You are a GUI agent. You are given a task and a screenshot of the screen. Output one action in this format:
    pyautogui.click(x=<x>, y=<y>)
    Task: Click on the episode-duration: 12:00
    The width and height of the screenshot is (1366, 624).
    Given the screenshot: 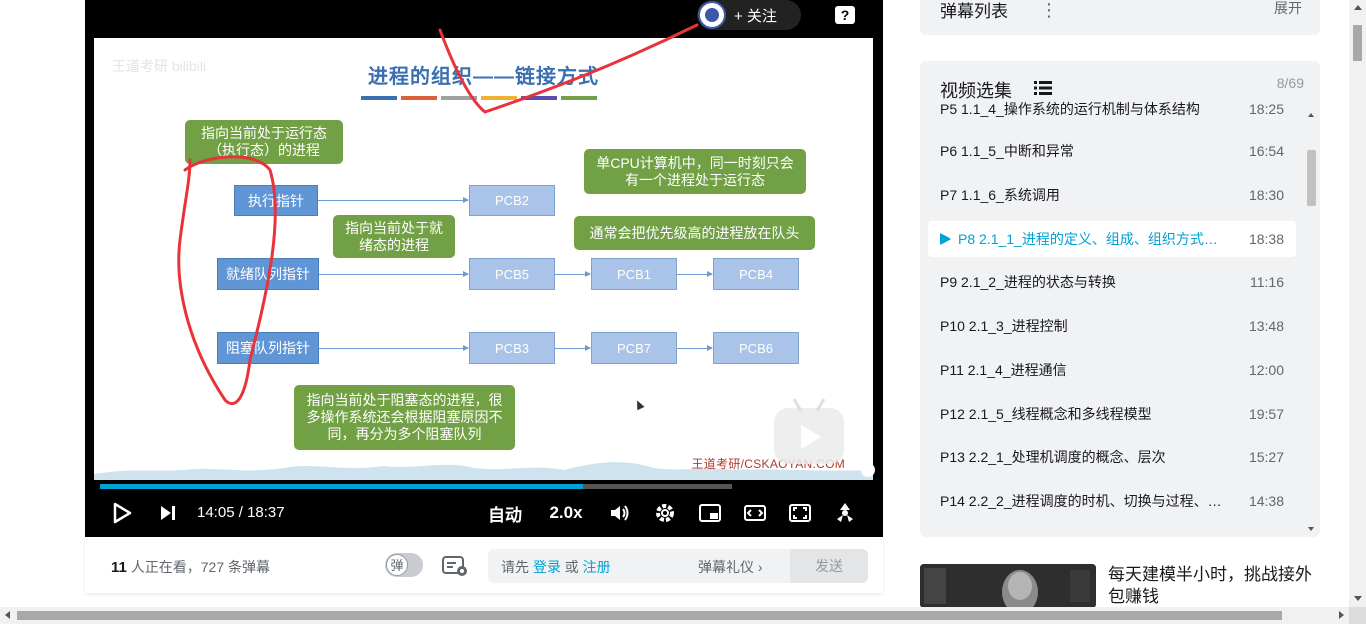 What is the action you would take?
    pyautogui.click(x=1266, y=370)
    